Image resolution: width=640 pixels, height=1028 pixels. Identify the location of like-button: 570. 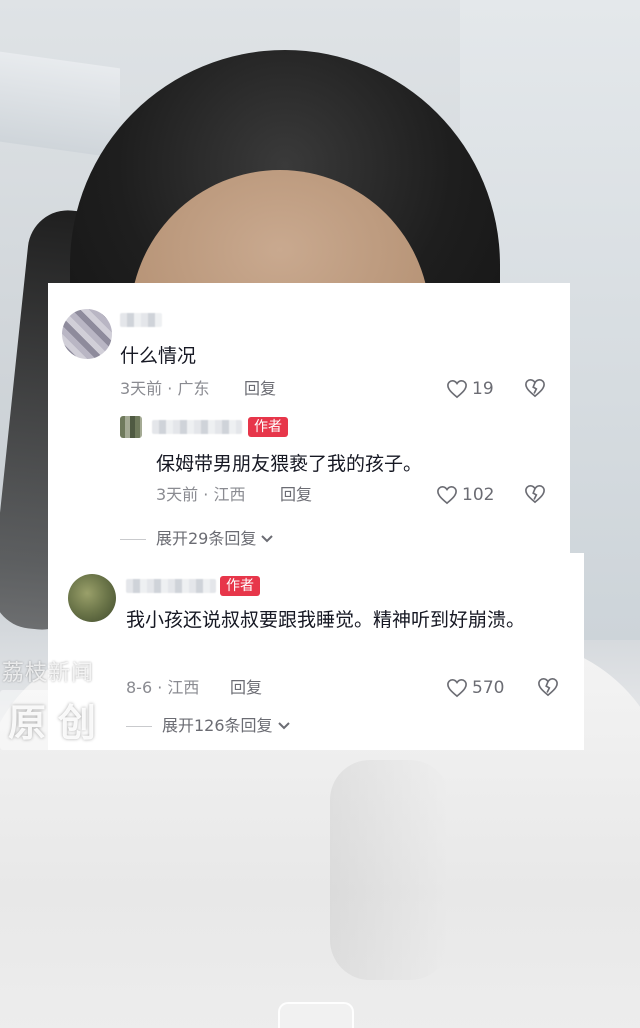
(475, 688).